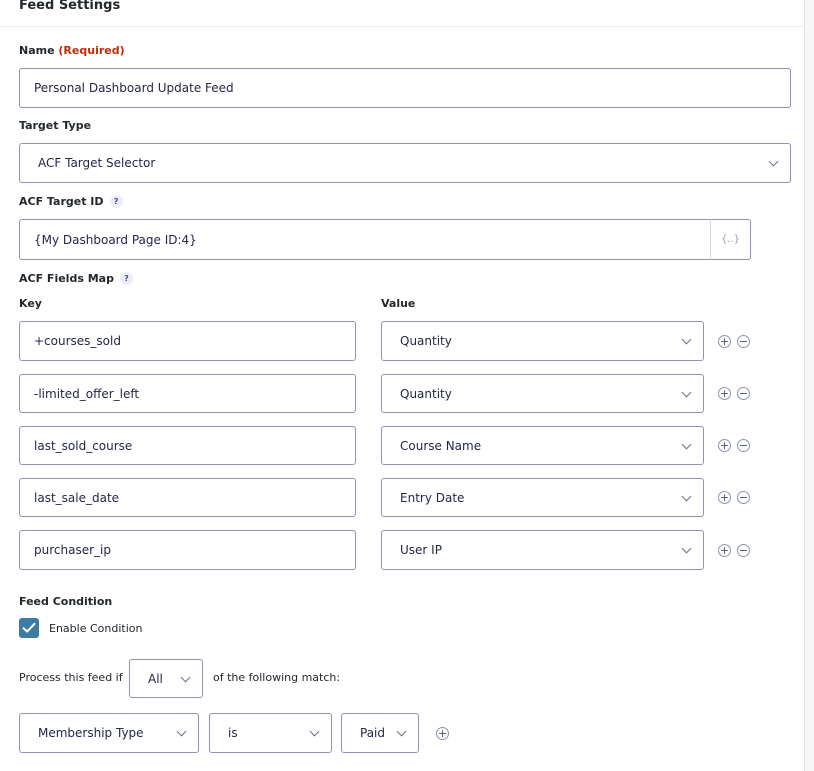 This screenshot has width=814, height=771. Describe the element at coordinates (77, 341) in the screenshot. I see `map-key-value: +courses_sold` at that location.